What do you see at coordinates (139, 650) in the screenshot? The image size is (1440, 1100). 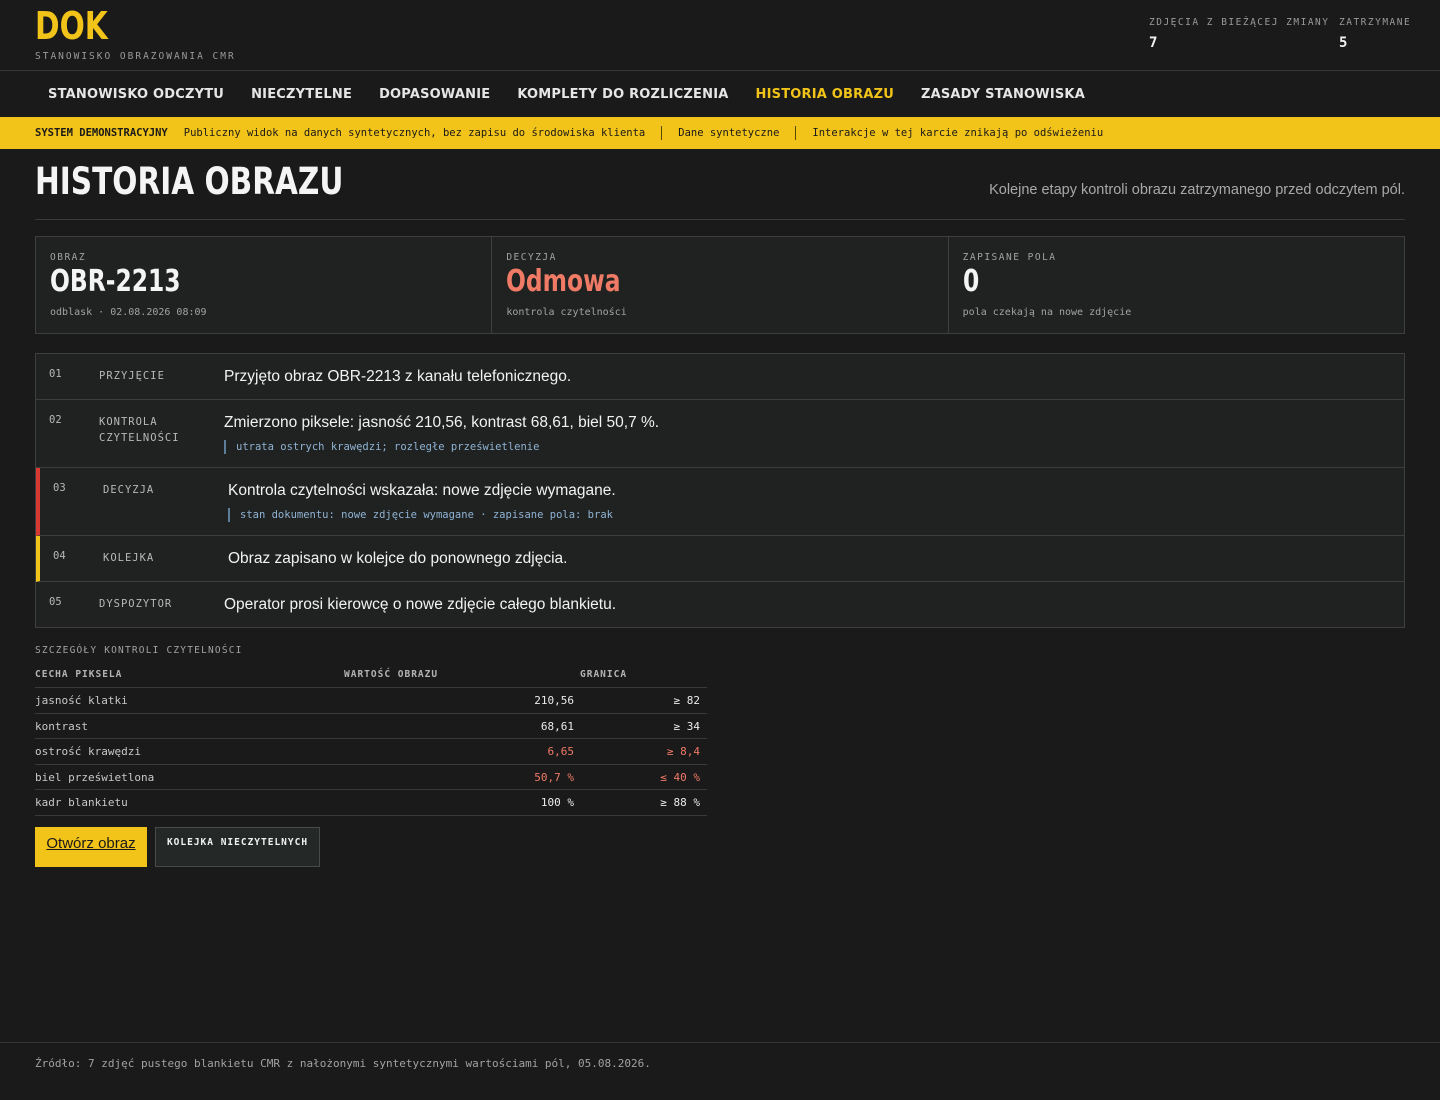 I see `details-caption: SZCZEGÓŁY KONTROLI CZYTELNOŚCI` at bounding box center [139, 650].